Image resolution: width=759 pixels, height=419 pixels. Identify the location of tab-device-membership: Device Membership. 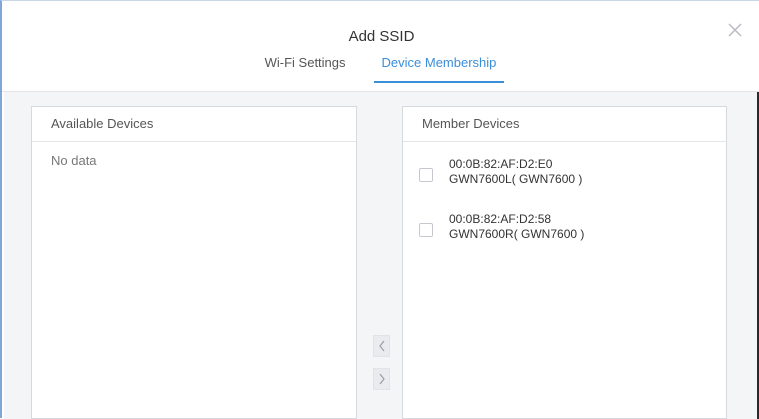
(439, 69).